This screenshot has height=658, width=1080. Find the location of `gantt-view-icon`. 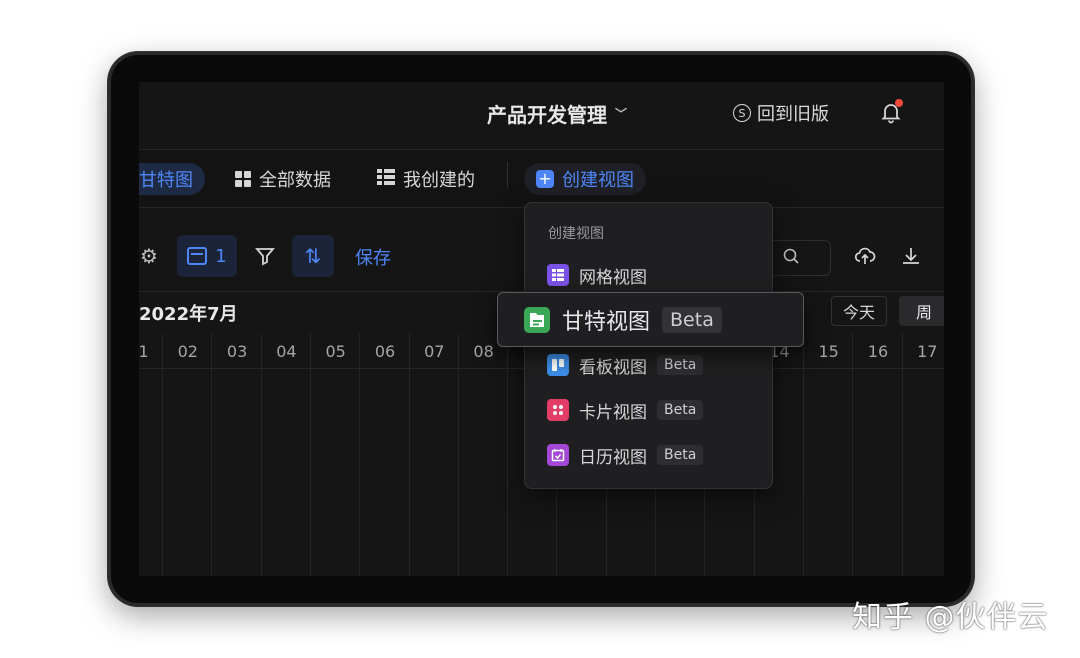

gantt-view-icon is located at coordinates (537, 319).